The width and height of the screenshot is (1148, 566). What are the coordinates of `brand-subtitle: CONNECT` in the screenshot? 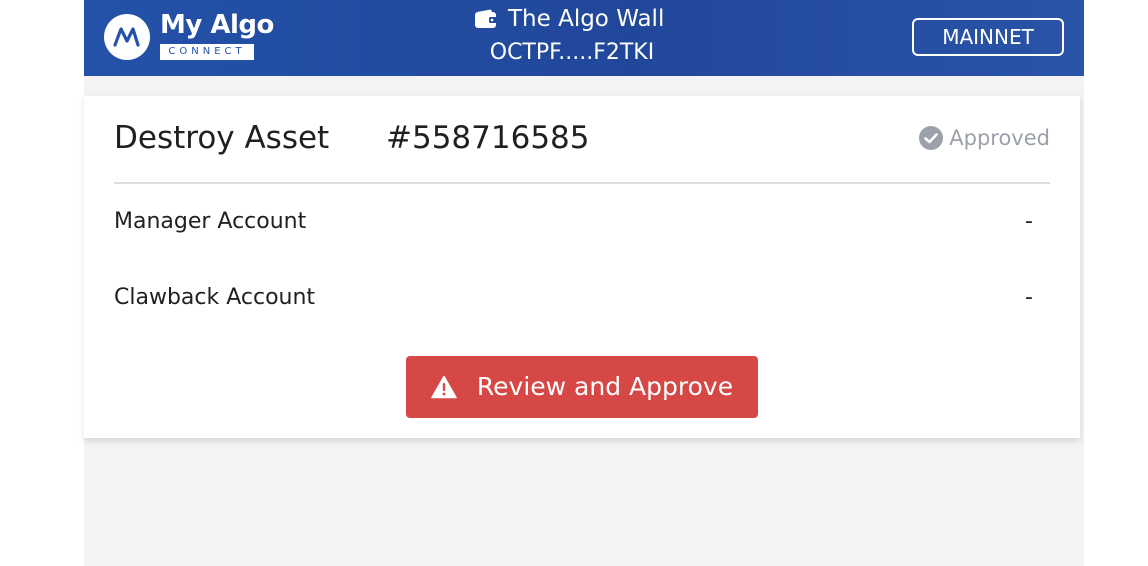 It's located at (207, 52).